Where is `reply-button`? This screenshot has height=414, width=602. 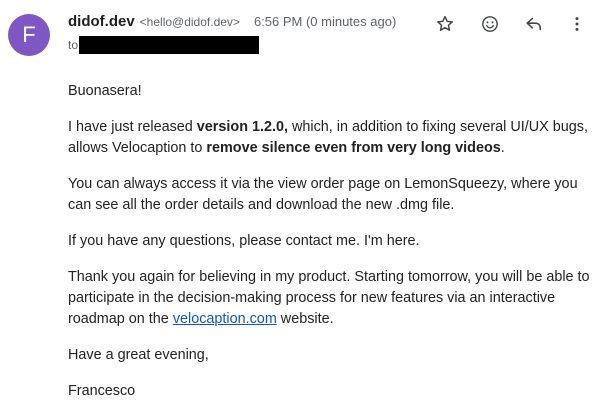 reply-button is located at coordinates (534, 24).